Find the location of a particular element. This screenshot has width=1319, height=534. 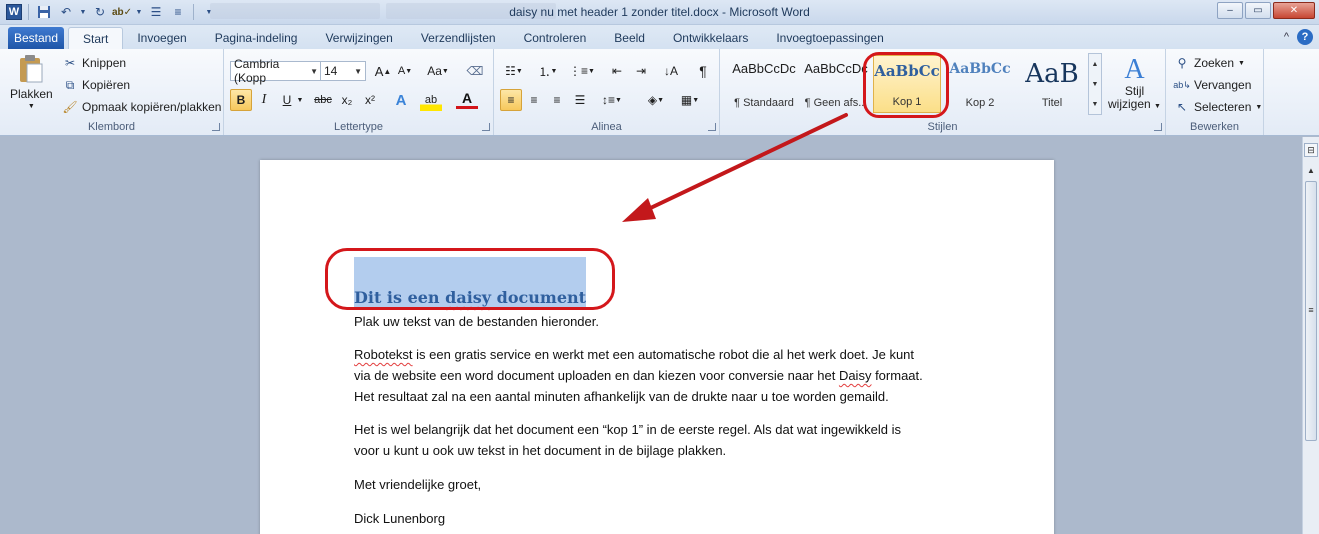

sort-icon: ↓A is located at coordinates (671, 71).